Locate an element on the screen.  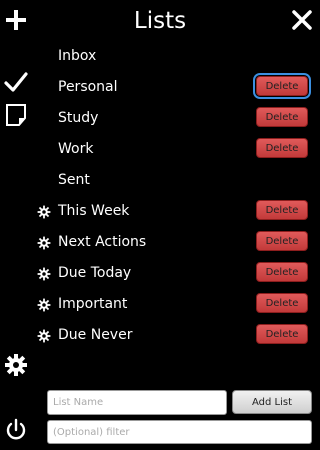
note-icon is located at coordinates (16, 115).